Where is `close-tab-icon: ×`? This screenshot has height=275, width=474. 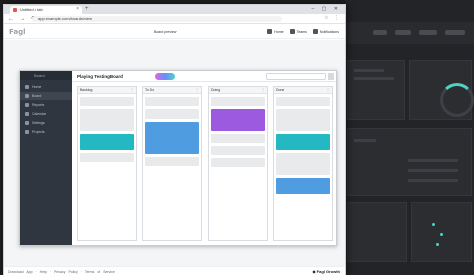 close-tab-icon: × is located at coordinates (77, 9).